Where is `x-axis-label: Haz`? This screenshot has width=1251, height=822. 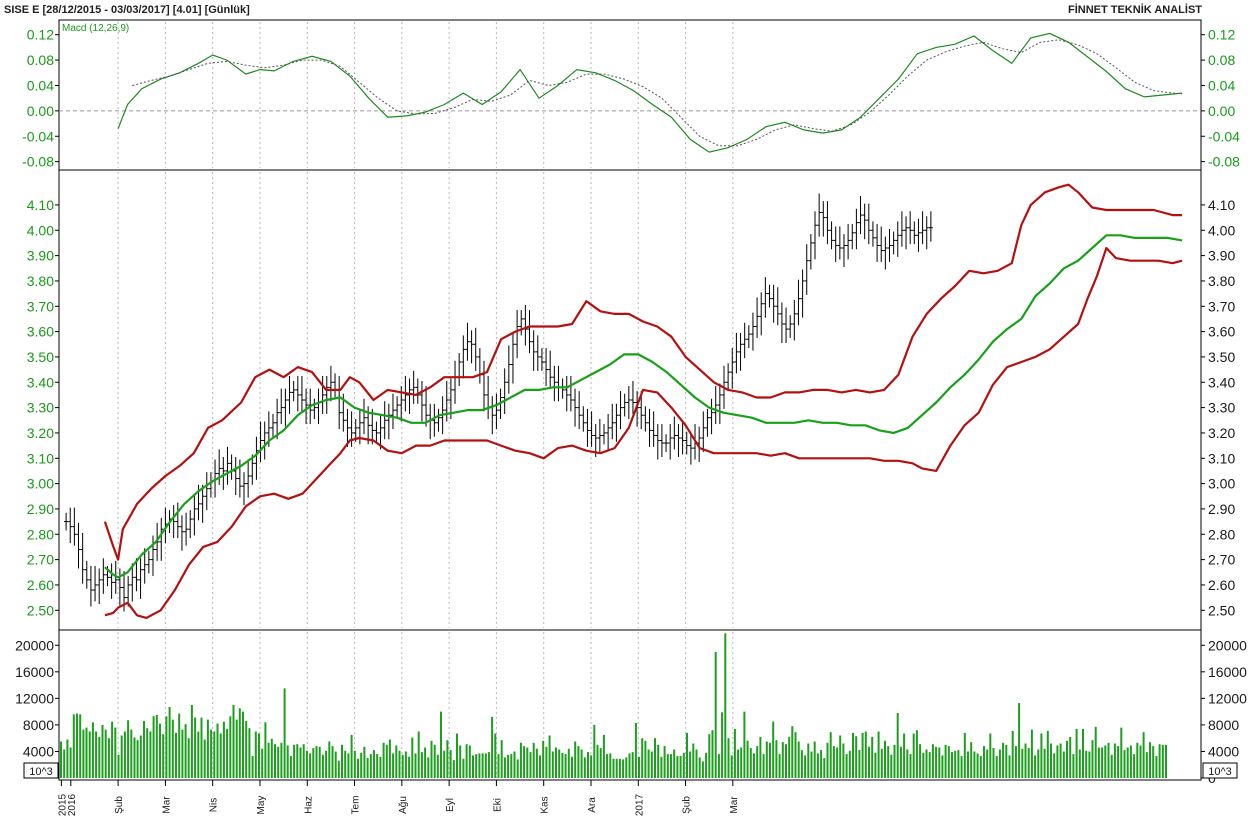
x-axis-label: Haz is located at coordinates (308, 805).